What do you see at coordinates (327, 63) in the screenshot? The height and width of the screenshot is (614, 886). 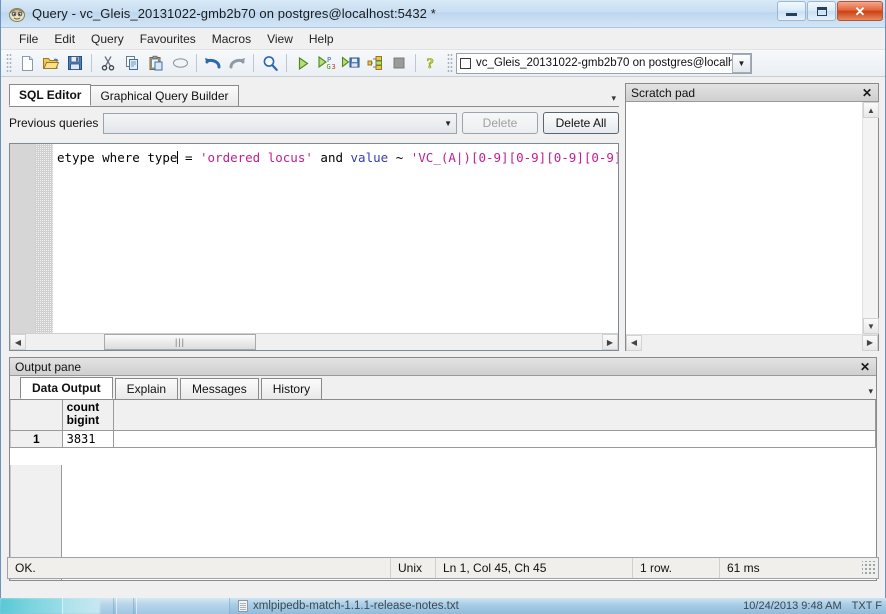 I see `explain-query-icon: P G 3` at bounding box center [327, 63].